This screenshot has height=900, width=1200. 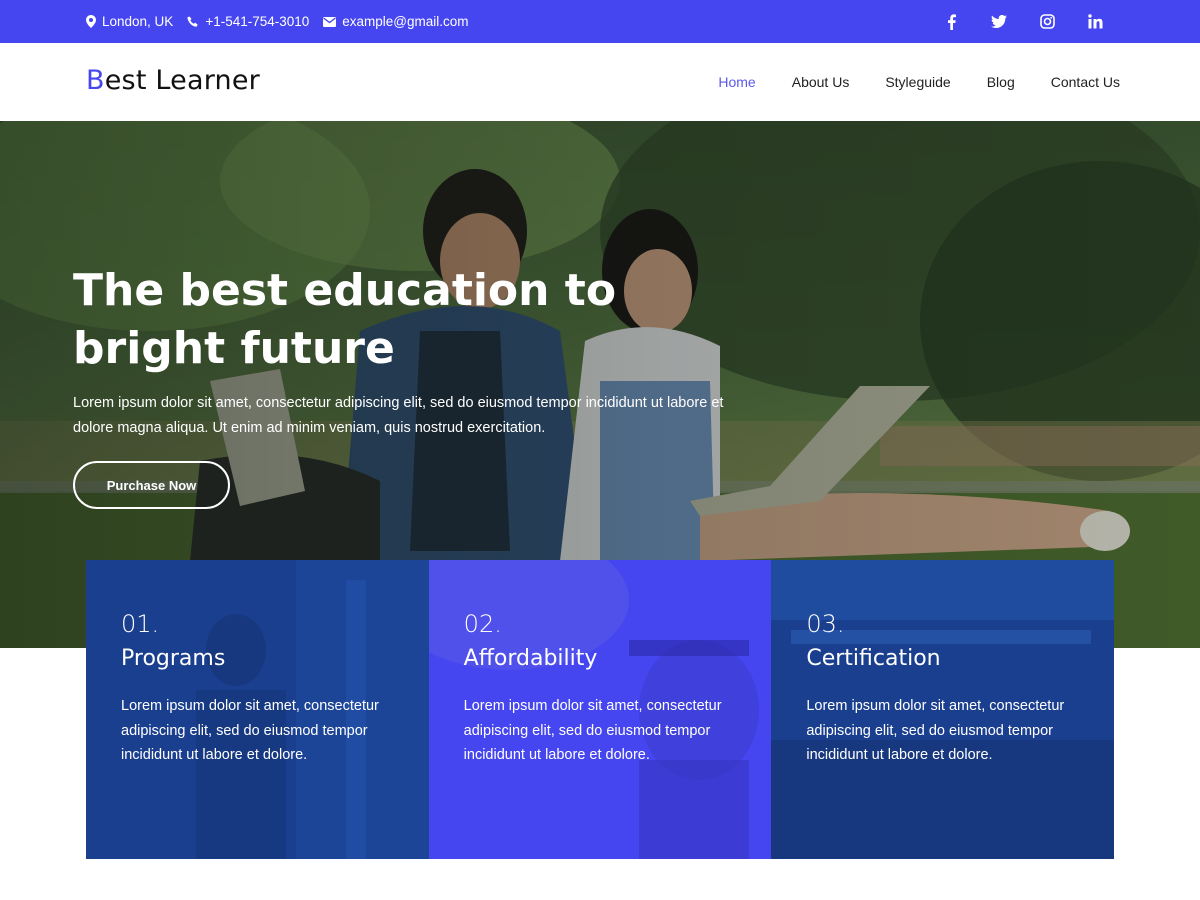 What do you see at coordinates (1095, 22) in the screenshot?
I see `linkedin-icon` at bounding box center [1095, 22].